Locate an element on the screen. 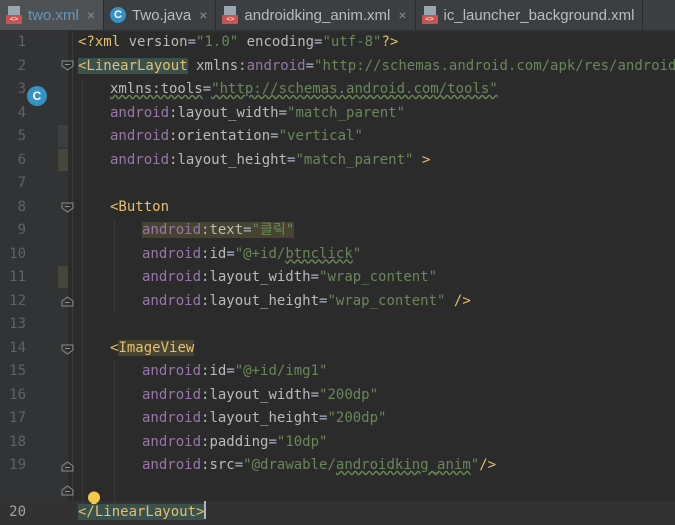 The height and width of the screenshot is (525, 675). code-text: android:text="클릭" is located at coordinates (218, 231).